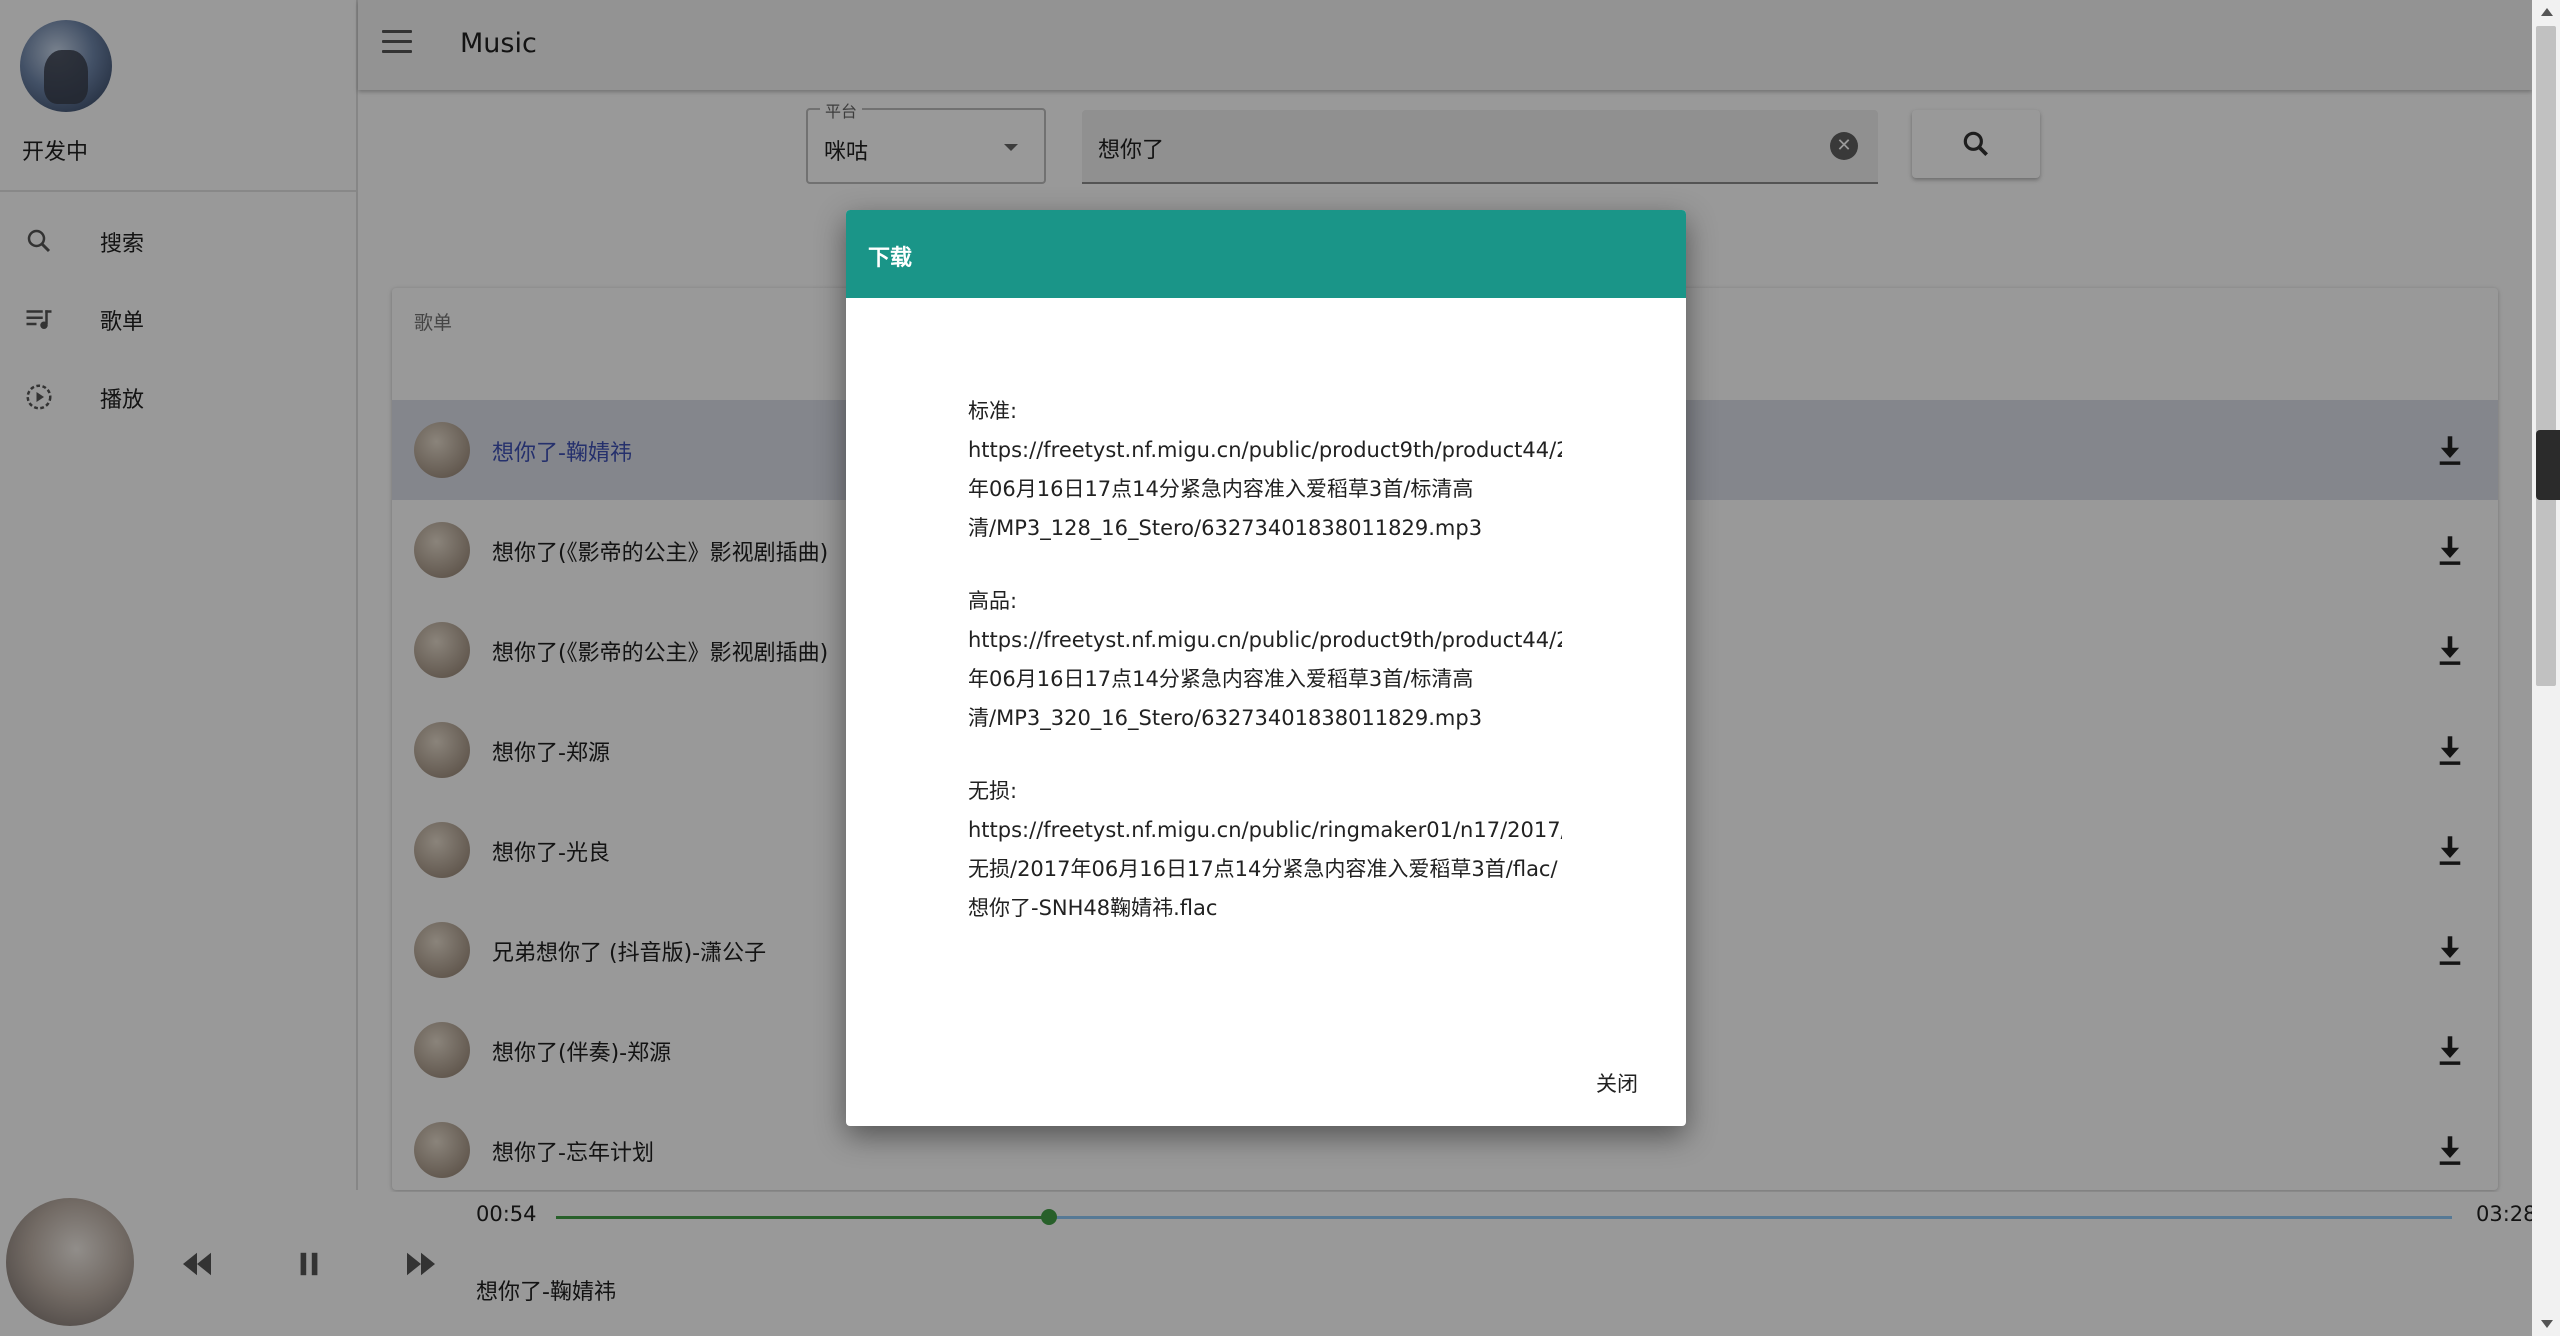  Describe the element at coordinates (2548, 465) in the screenshot. I see `side-handle` at that location.